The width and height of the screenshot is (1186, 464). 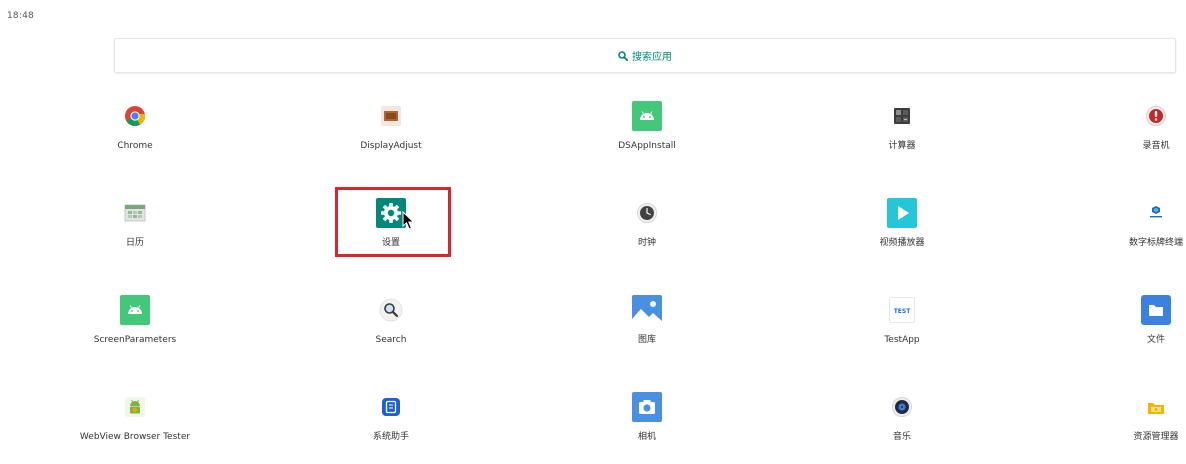 I want to click on app-displayadjust: DisplayAdjust, so click(x=391, y=137).